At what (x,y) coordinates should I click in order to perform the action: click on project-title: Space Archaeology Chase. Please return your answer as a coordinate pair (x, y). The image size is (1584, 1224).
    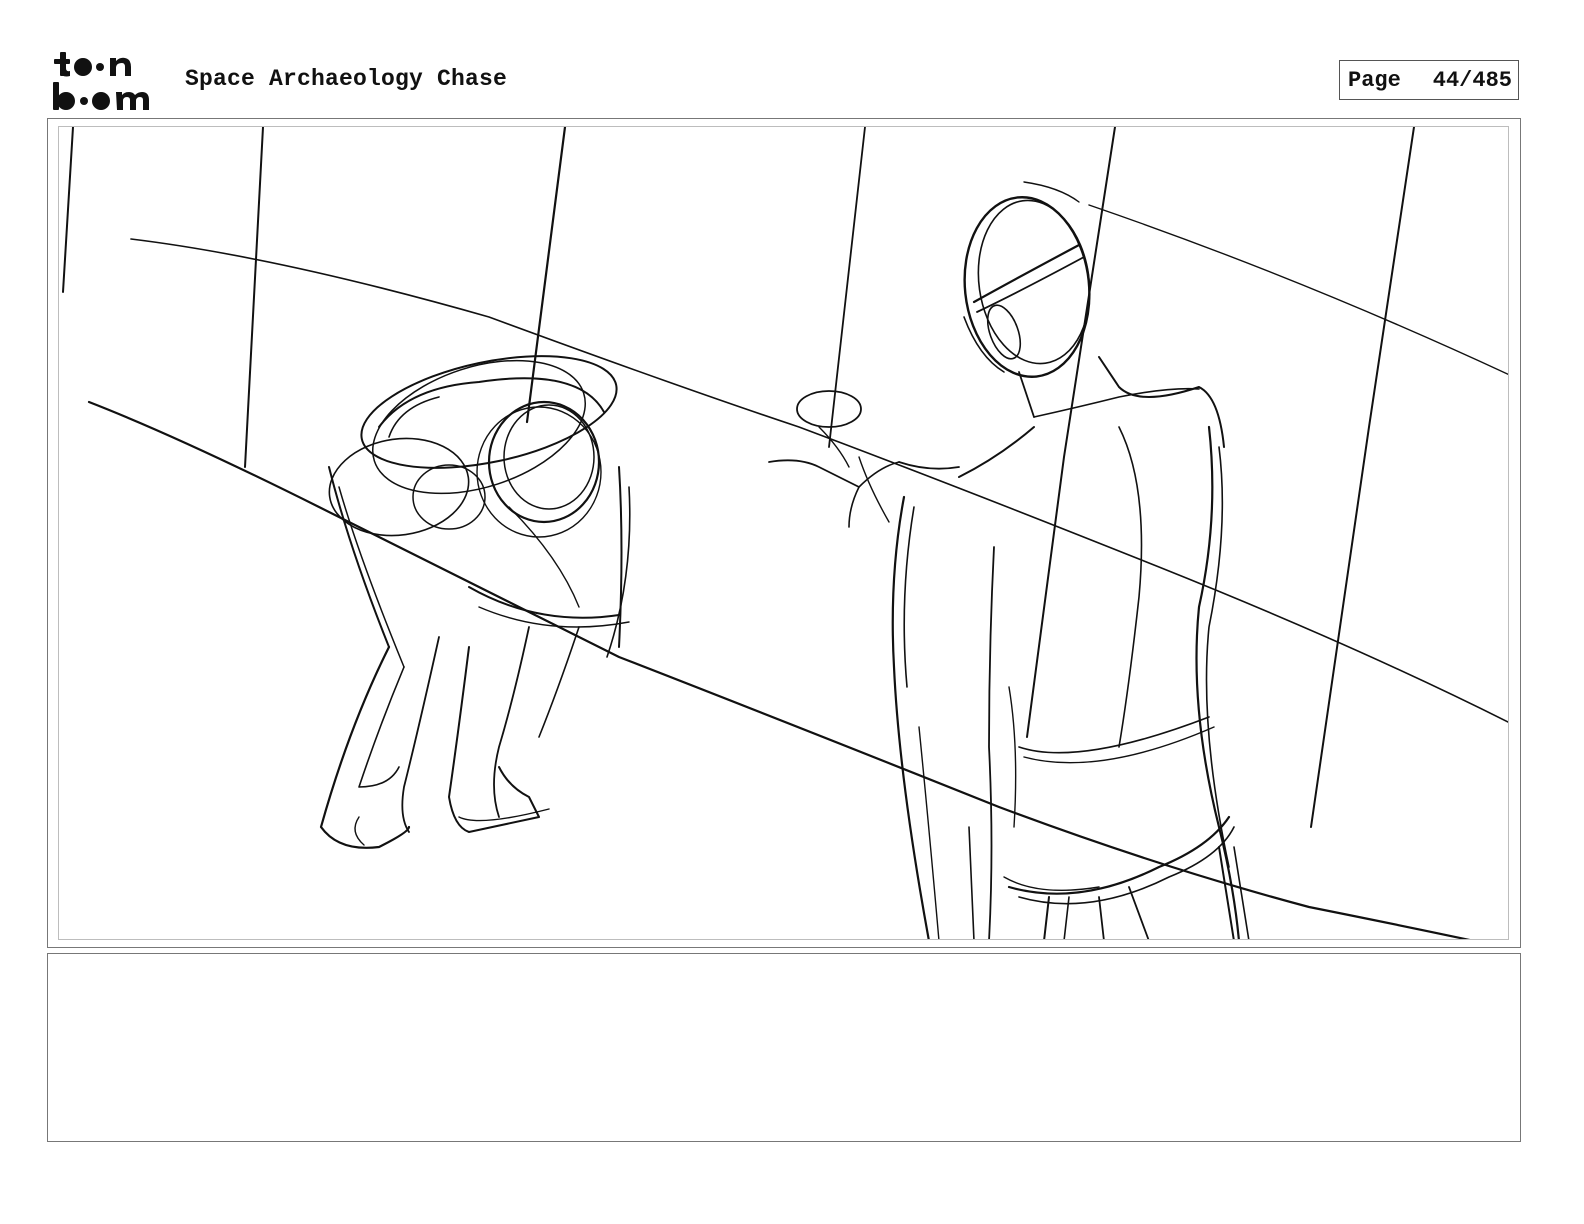
    Looking at the image, I should click on (346, 79).